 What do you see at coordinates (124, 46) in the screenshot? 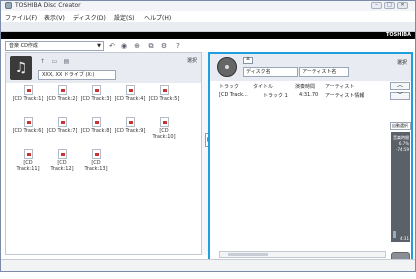
I see `burn-icon: ◉` at bounding box center [124, 46].